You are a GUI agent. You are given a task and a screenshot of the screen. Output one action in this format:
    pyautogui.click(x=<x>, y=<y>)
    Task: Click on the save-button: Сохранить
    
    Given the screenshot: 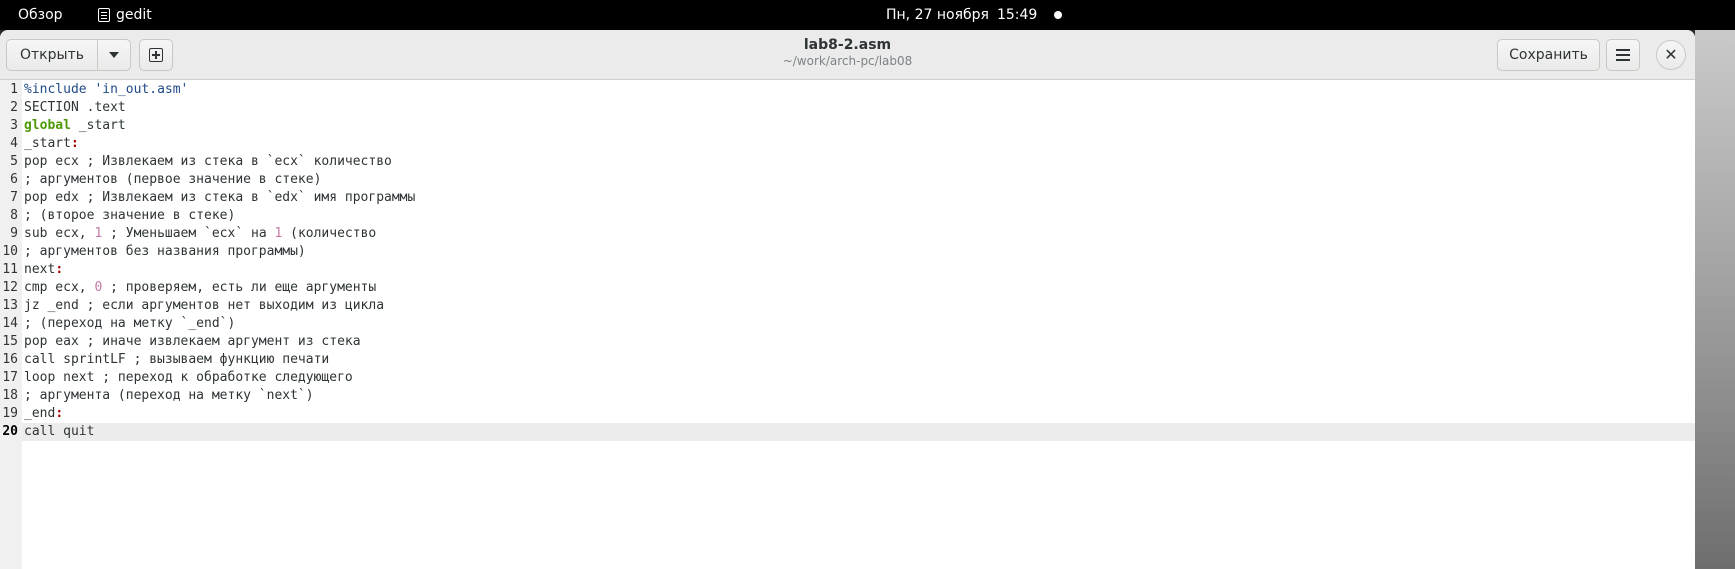 What is the action you would take?
    pyautogui.click(x=1548, y=55)
    